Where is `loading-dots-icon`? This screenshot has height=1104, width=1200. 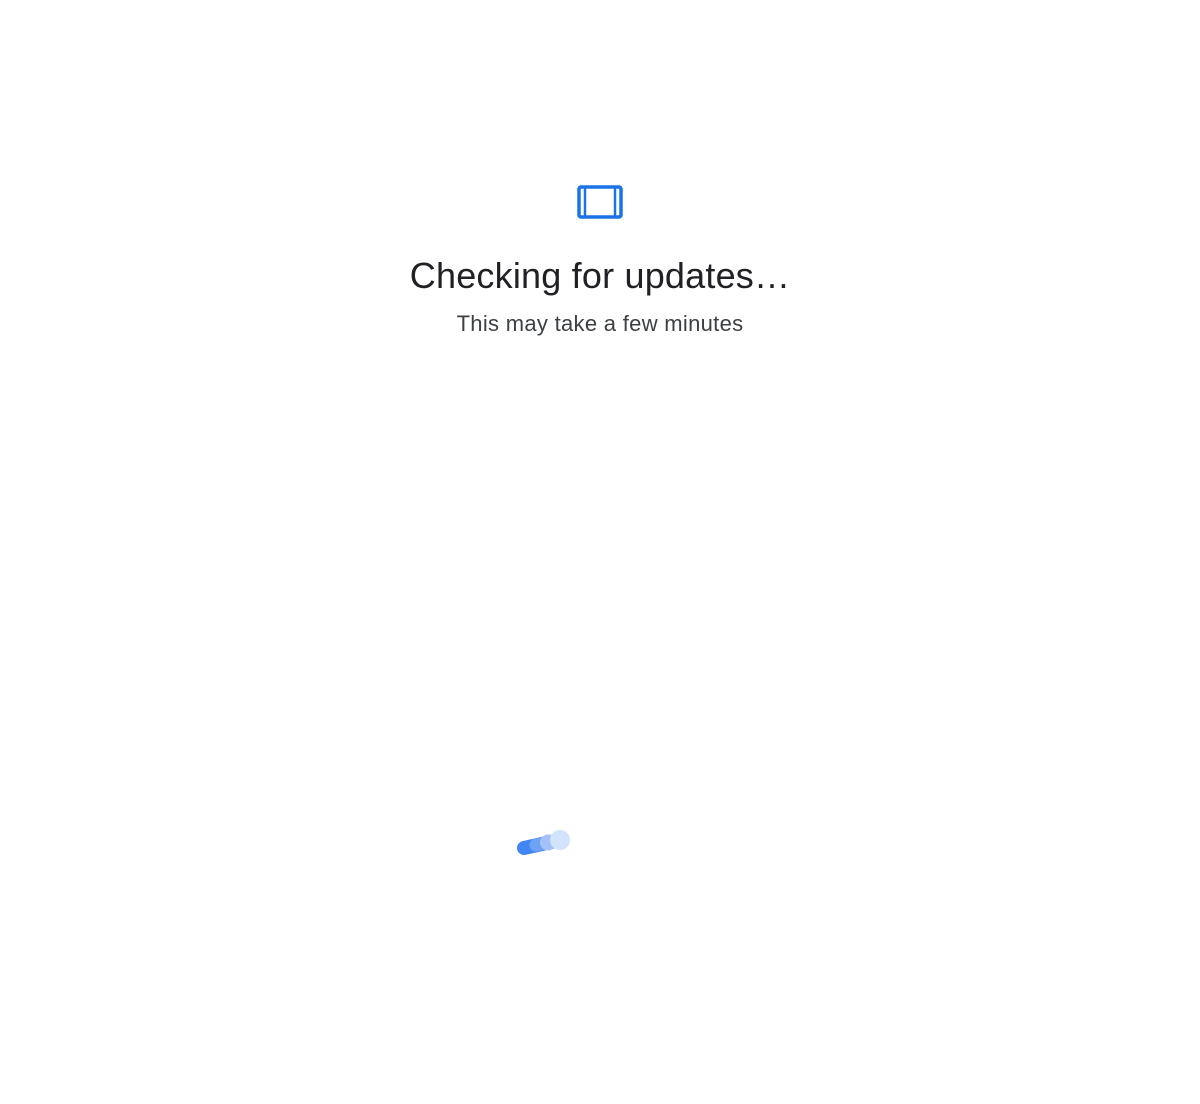
loading-dots-icon is located at coordinates (543, 842).